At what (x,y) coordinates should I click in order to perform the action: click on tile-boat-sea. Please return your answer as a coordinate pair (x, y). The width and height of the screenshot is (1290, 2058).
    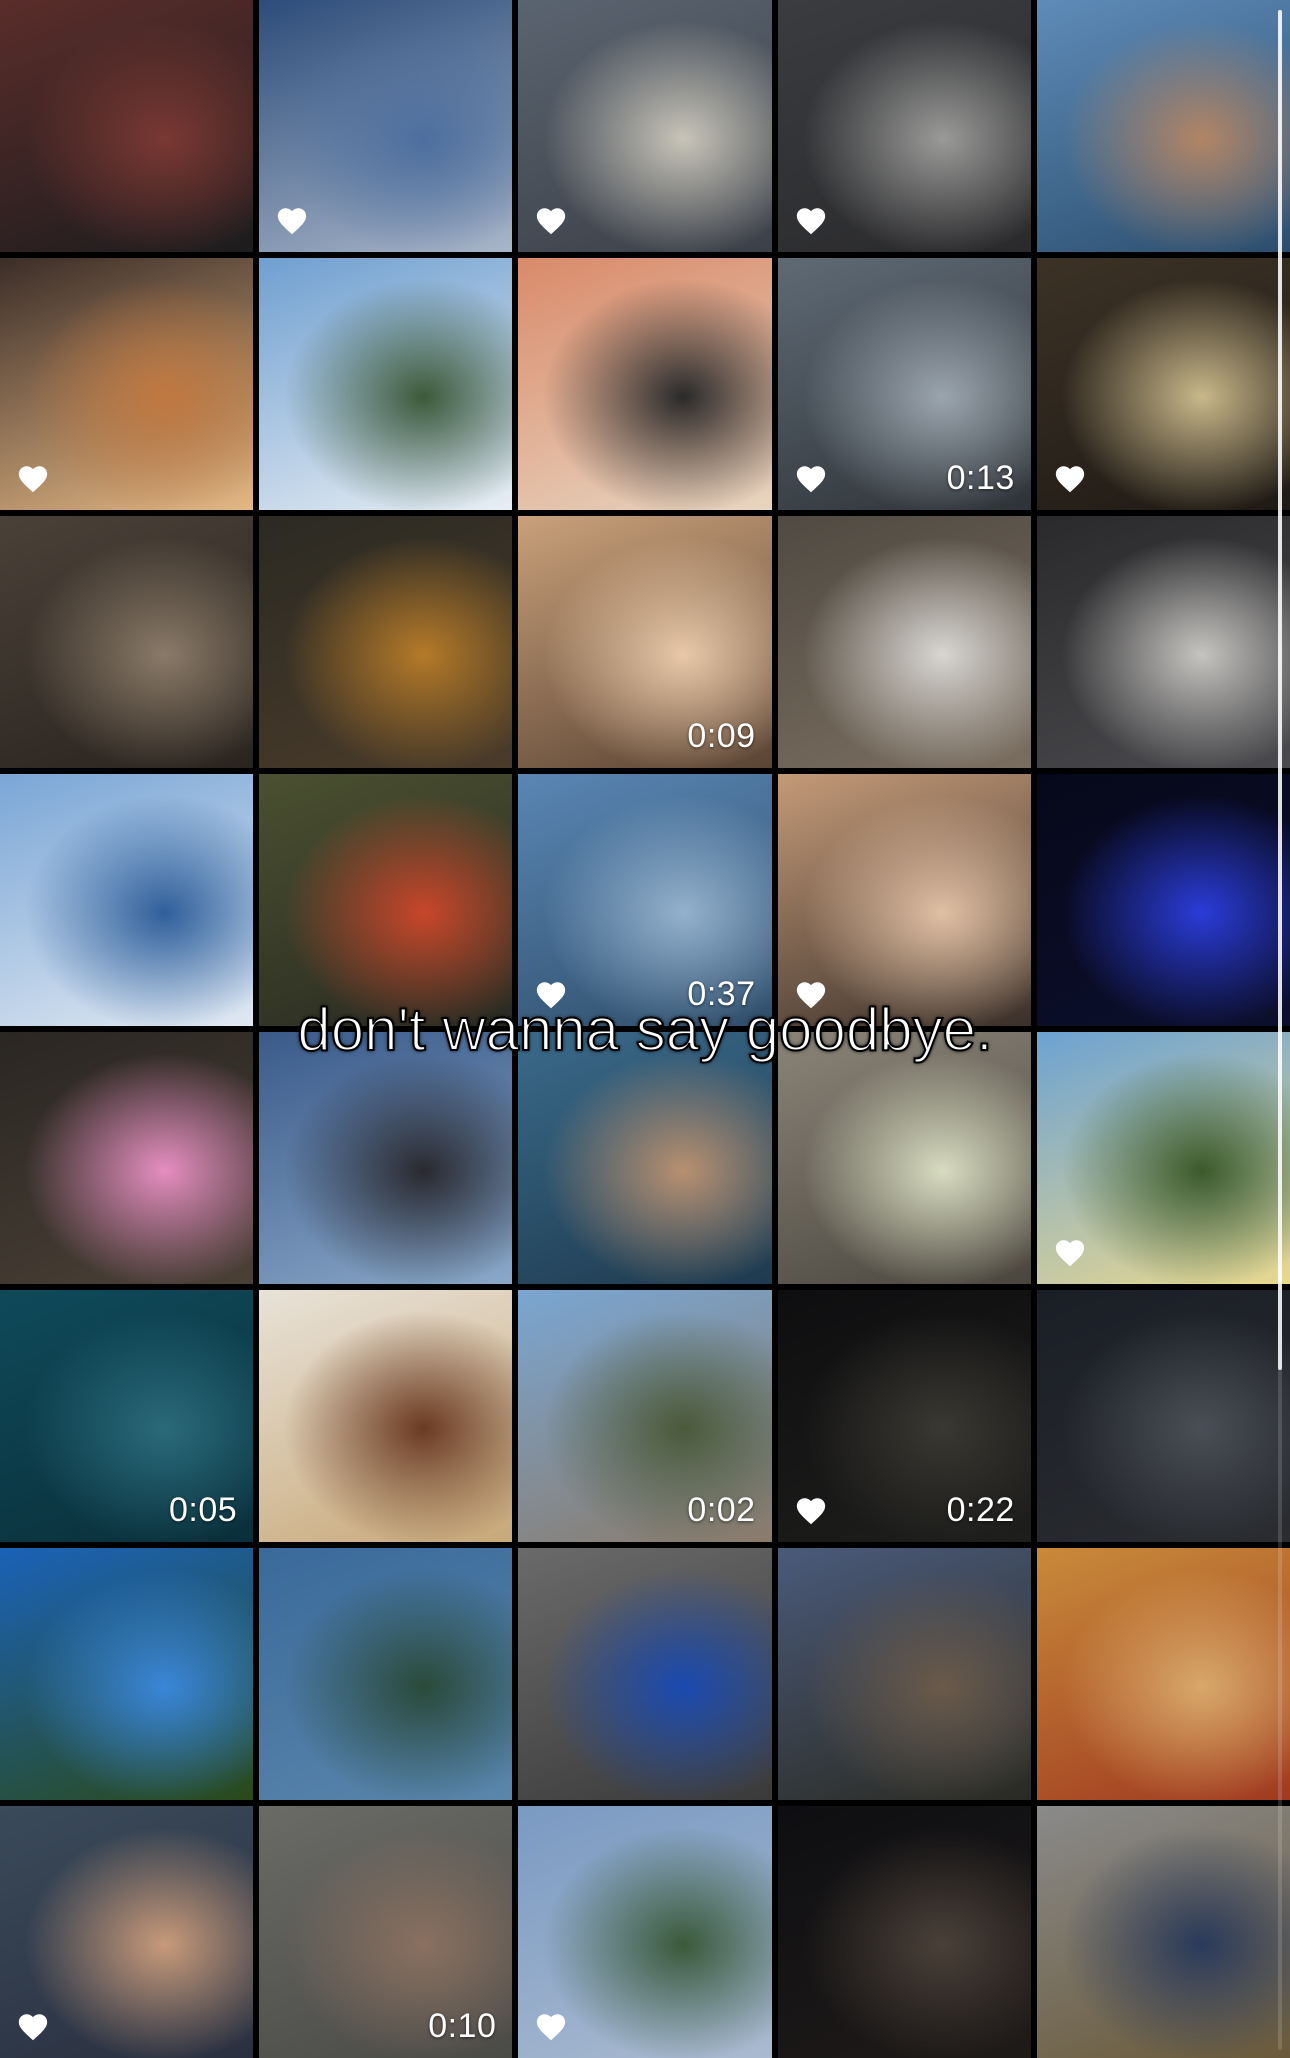
    Looking at the image, I should click on (645, 1158).